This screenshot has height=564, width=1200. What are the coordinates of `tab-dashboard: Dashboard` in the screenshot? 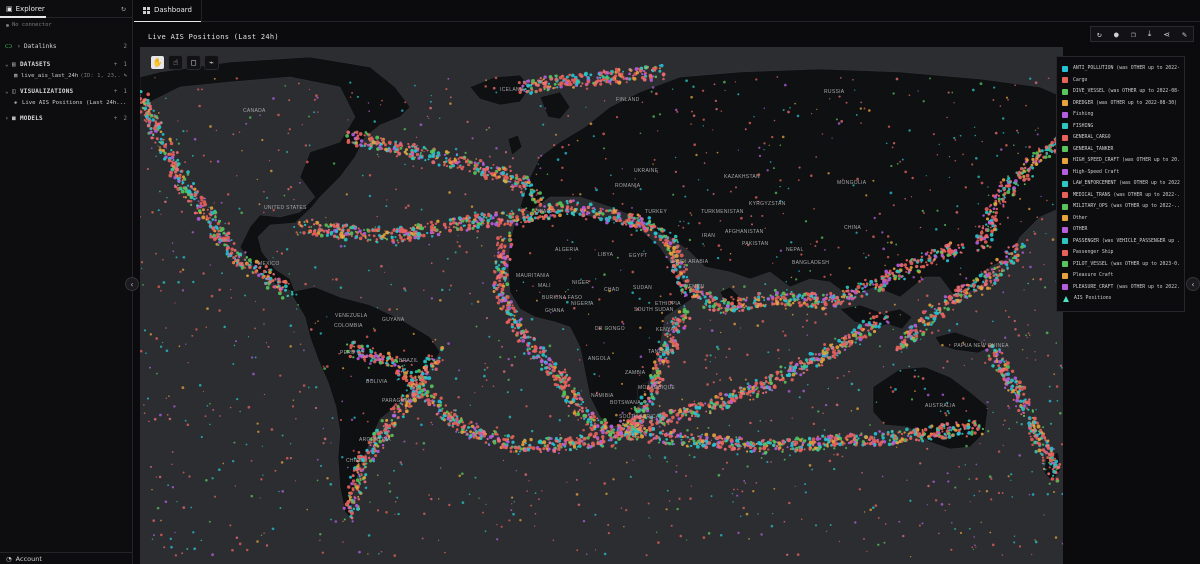 It's located at (168, 11).